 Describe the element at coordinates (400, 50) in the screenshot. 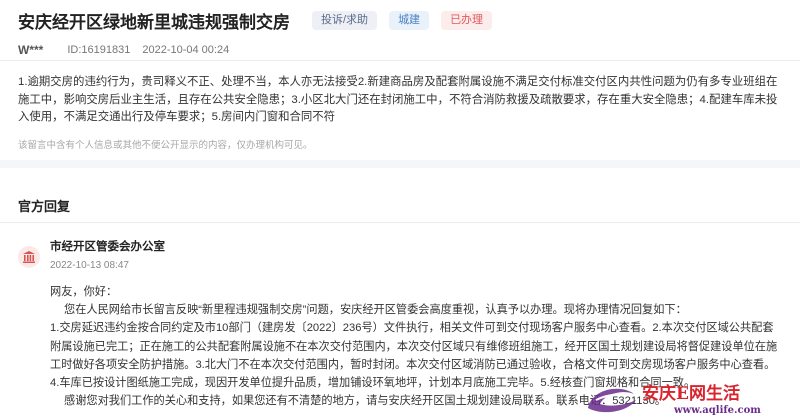

I see `post-meta: W*** ID:16191831 2022-10-04 00:24` at that location.